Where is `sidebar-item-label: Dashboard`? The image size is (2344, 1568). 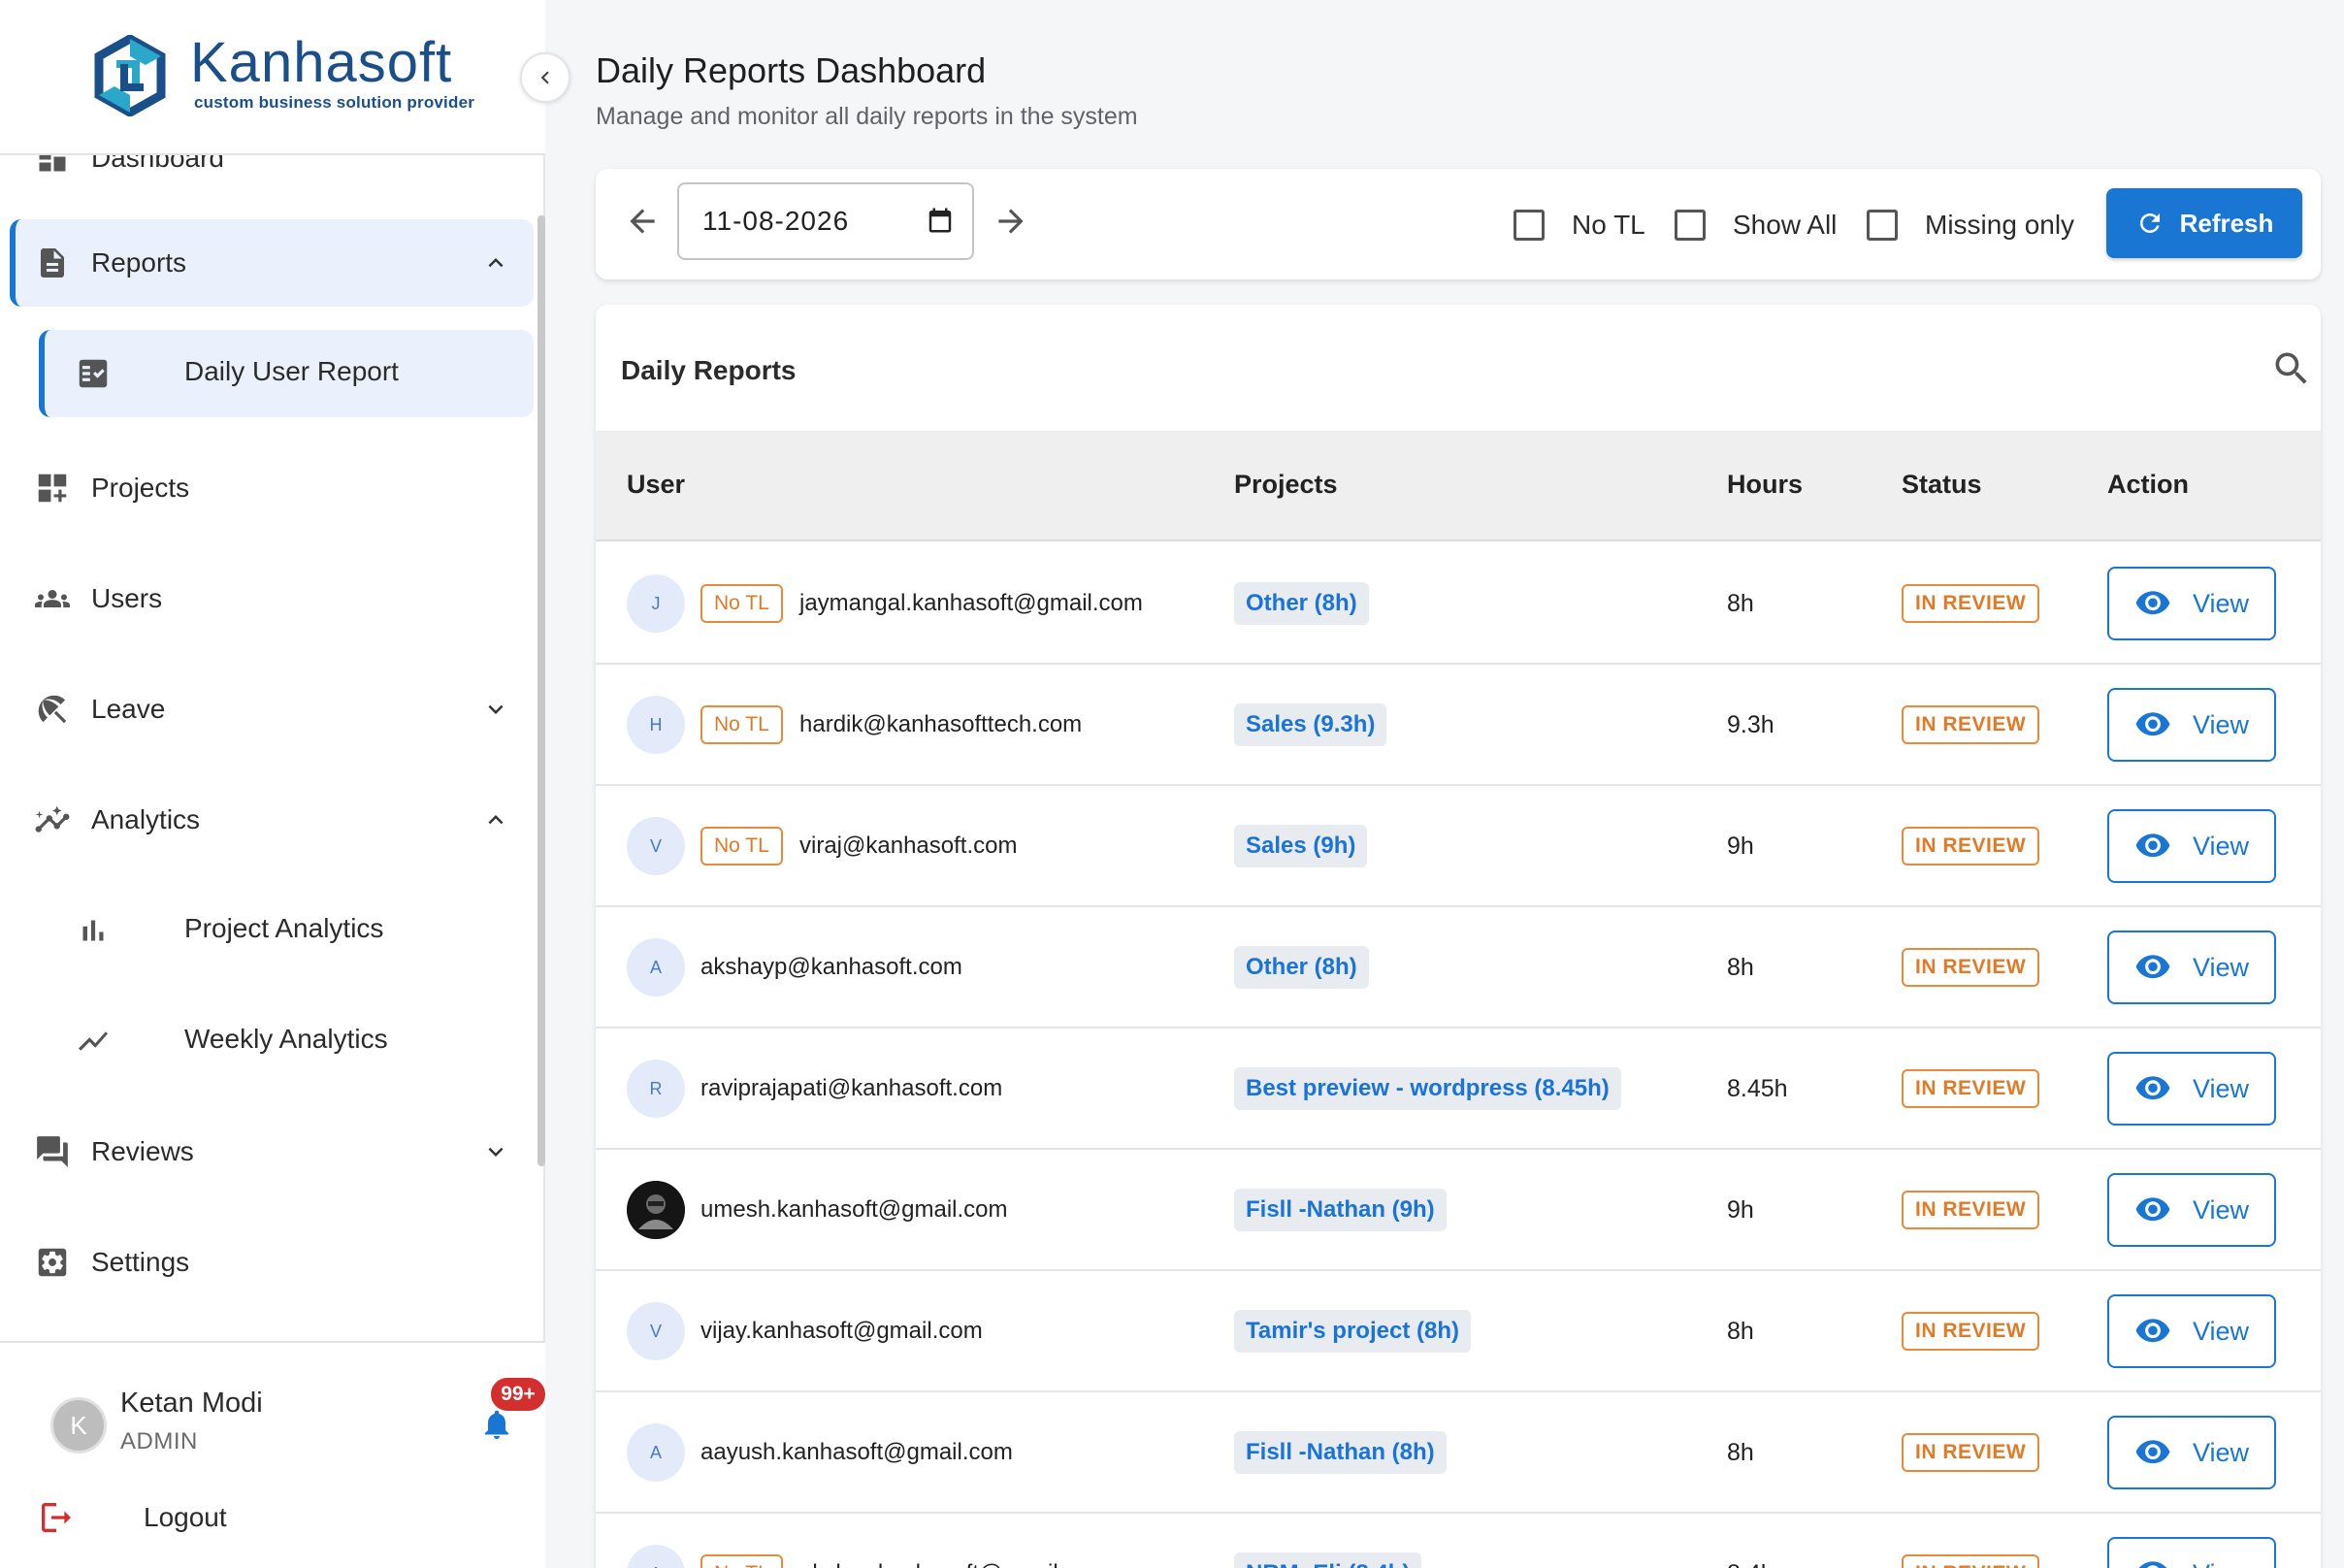
sidebar-item-label: Dashboard is located at coordinates (157, 164).